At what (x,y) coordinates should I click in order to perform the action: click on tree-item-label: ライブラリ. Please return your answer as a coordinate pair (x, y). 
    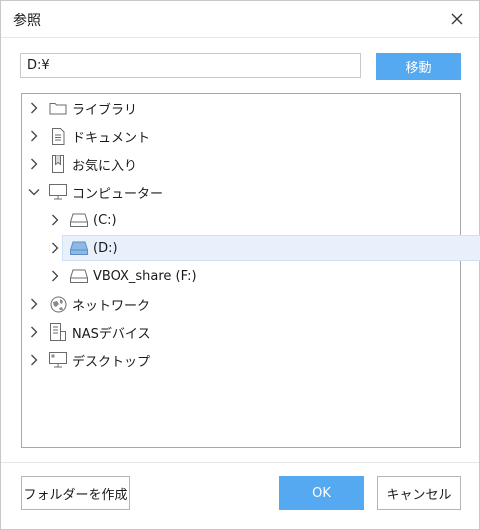
    Looking at the image, I should click on (105, 110).